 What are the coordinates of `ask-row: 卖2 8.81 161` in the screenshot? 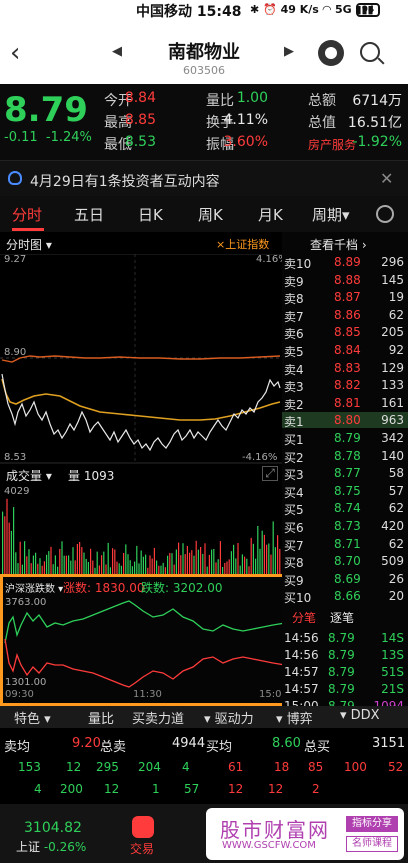 It's located at (345, 403).